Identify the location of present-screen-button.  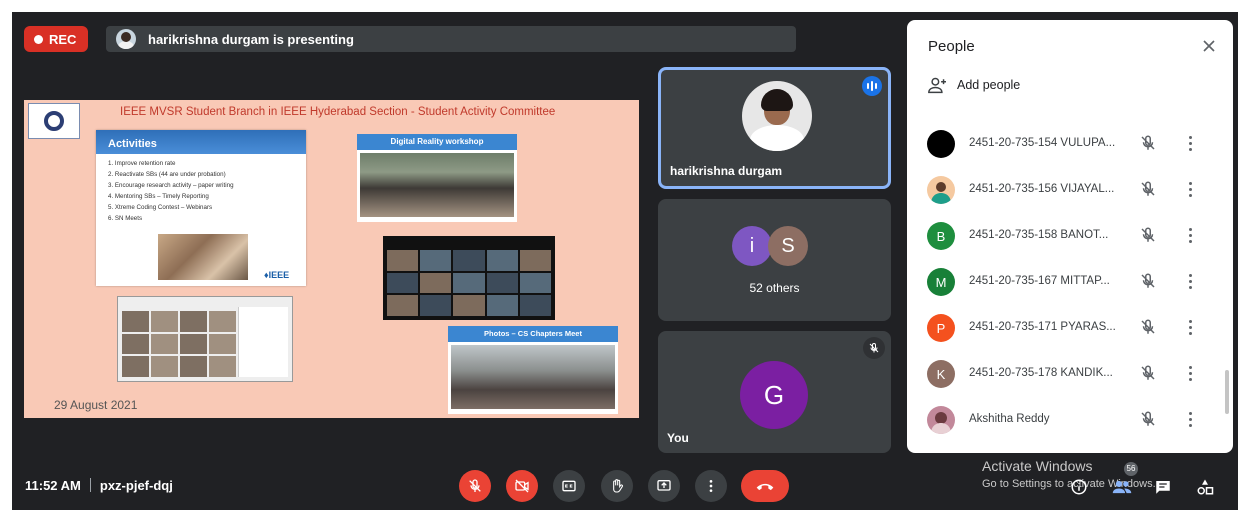
(664, 486).